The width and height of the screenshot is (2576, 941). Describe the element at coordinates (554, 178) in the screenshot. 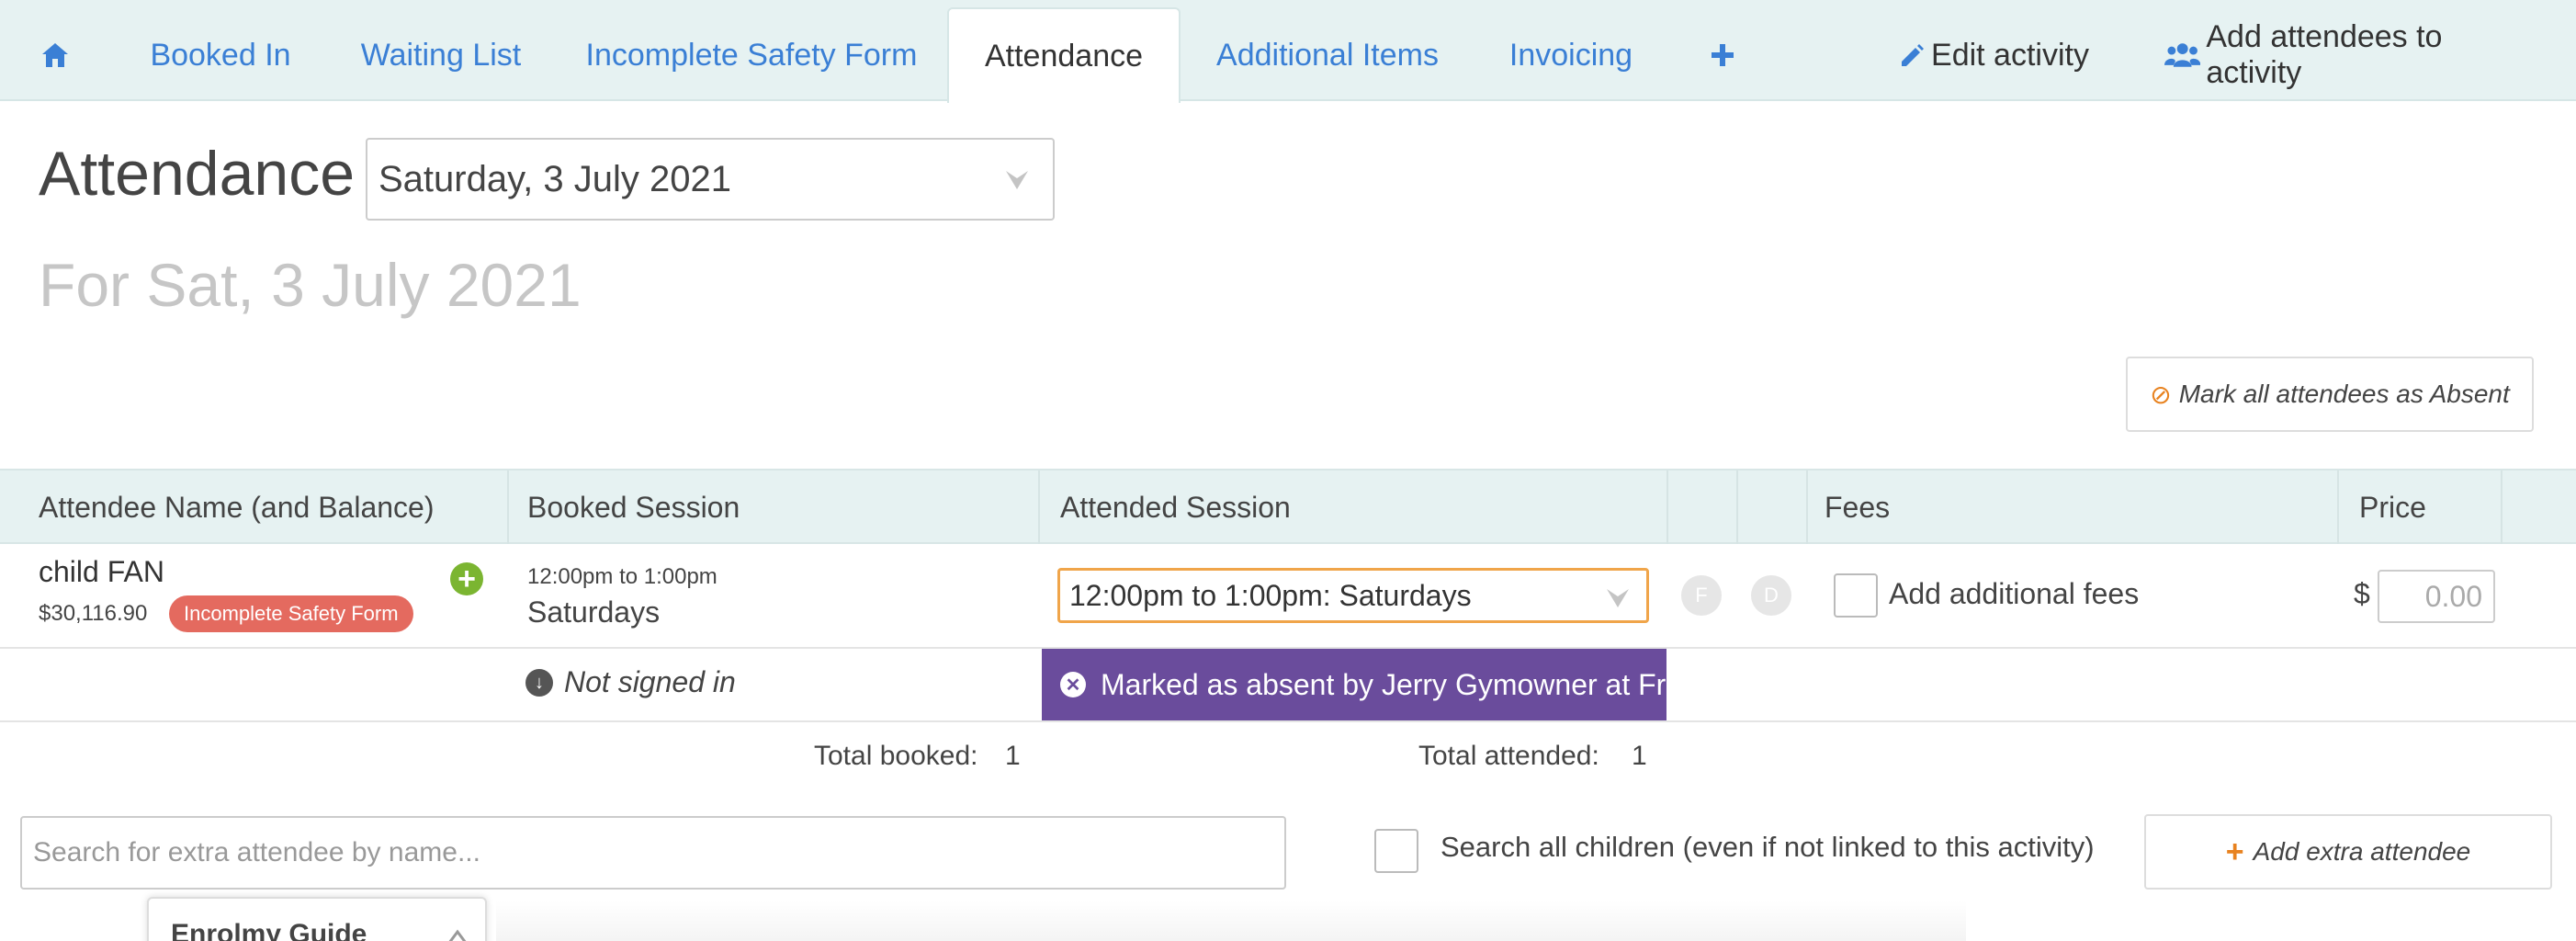

I see `date-select-value: Saturday, 3 July 2021` at that location.